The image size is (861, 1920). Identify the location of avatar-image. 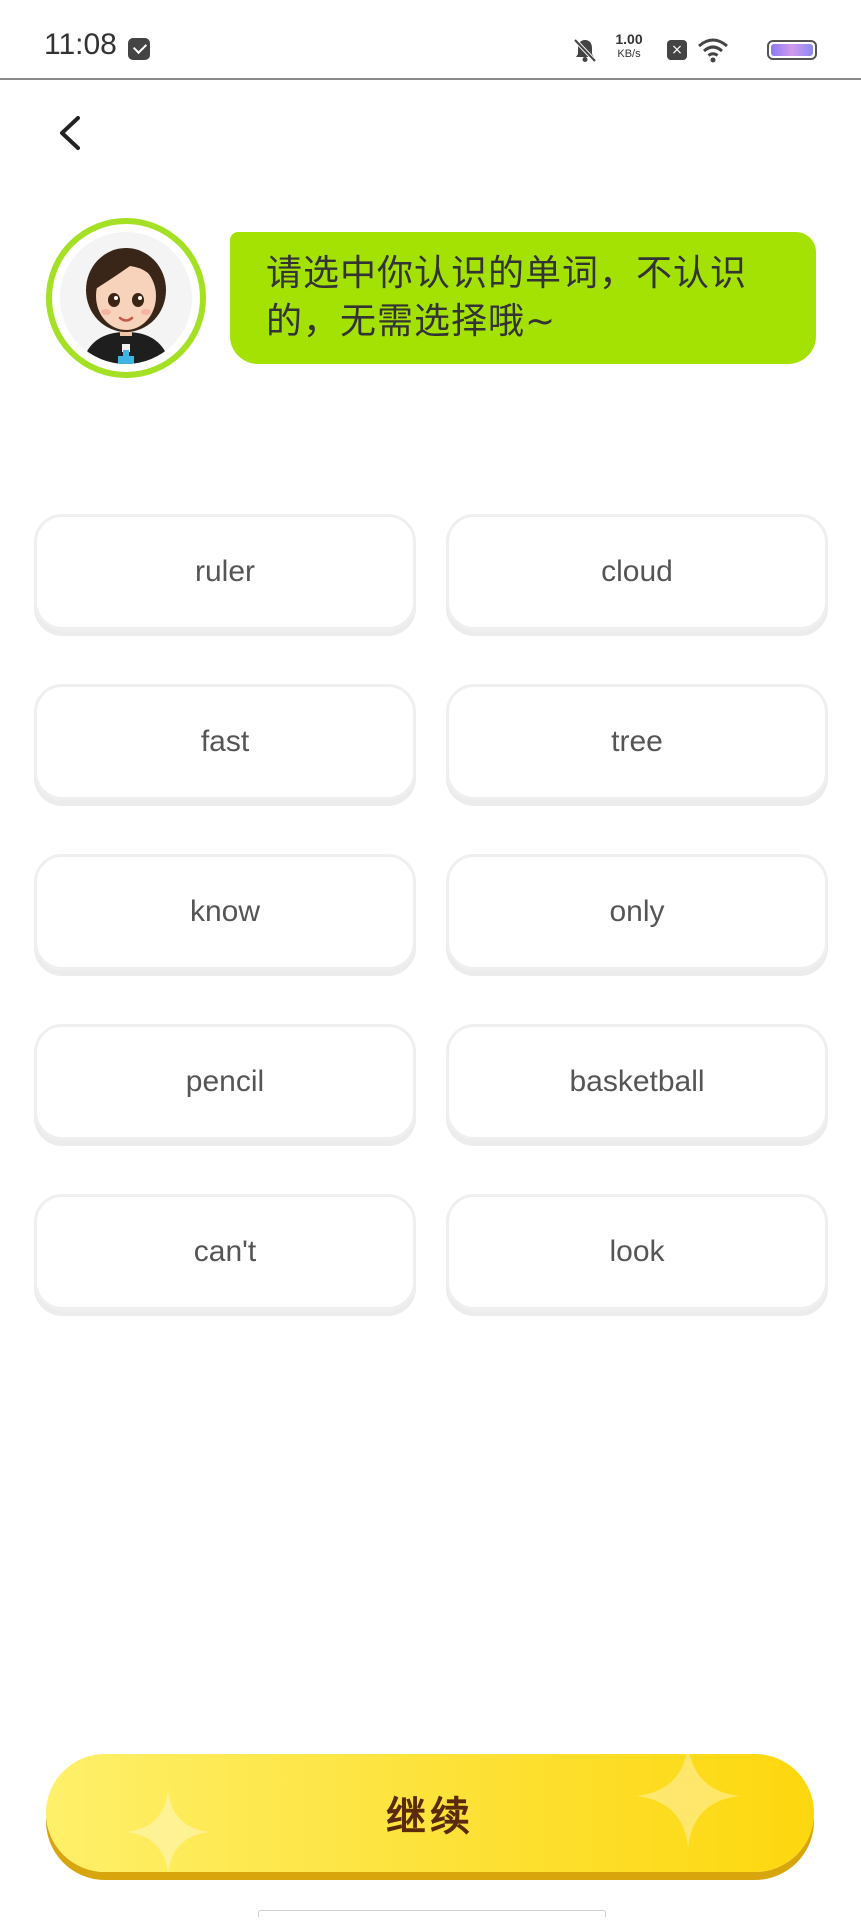
(126, 298).